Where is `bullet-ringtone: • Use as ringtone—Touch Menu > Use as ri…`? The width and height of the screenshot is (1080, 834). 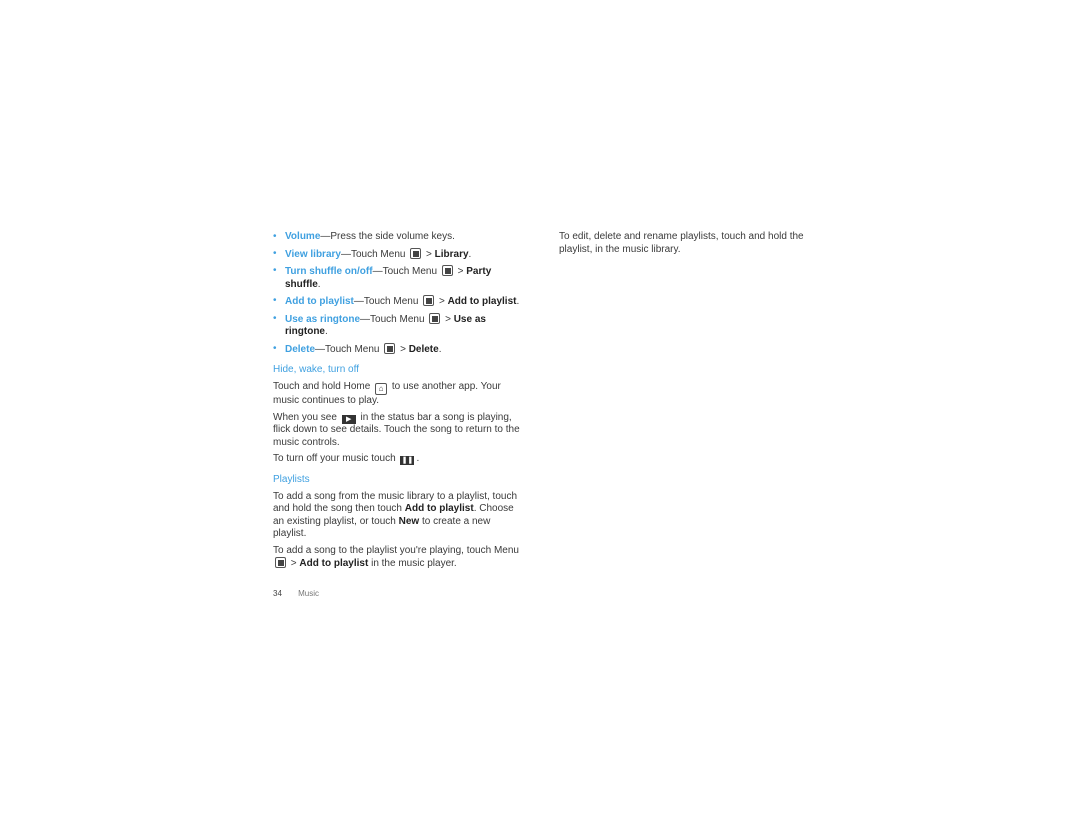
bullet-ringtone: • Use as ringtone—Touch Menu > Use as ri… is located at coordinates (398, 325).